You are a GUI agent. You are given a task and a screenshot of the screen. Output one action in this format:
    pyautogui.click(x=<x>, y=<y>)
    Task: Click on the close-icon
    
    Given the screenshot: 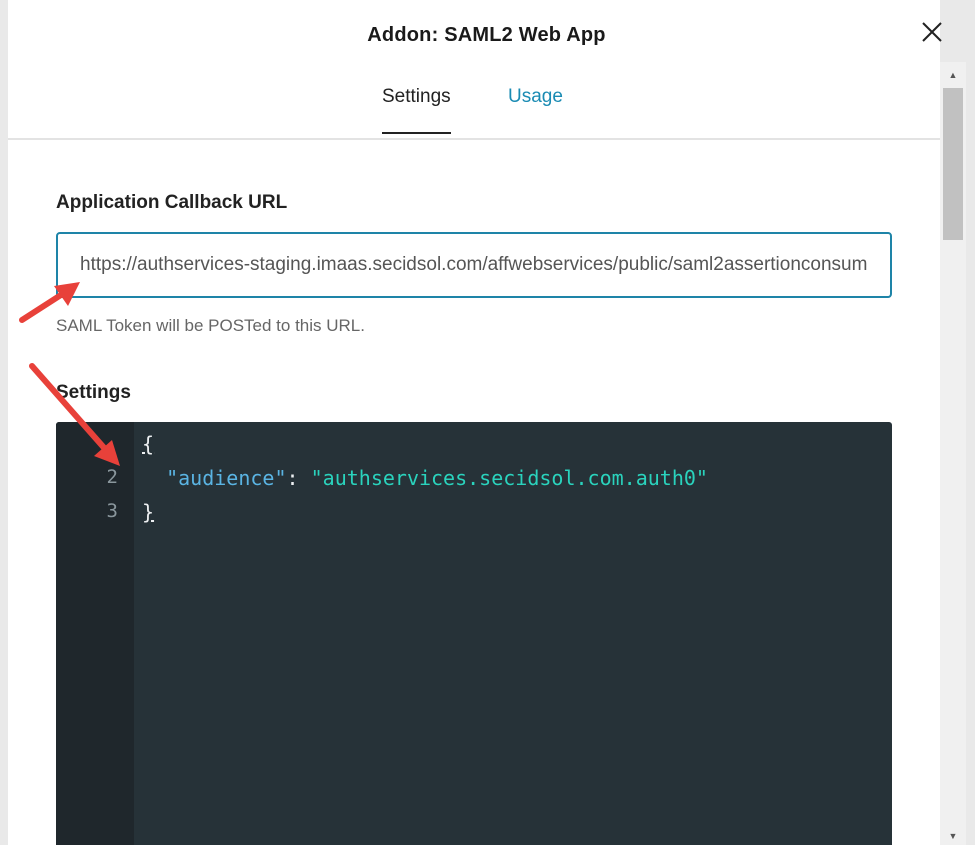 What is the action you would take?
    pyautogui.click(x=932, y=32)
    